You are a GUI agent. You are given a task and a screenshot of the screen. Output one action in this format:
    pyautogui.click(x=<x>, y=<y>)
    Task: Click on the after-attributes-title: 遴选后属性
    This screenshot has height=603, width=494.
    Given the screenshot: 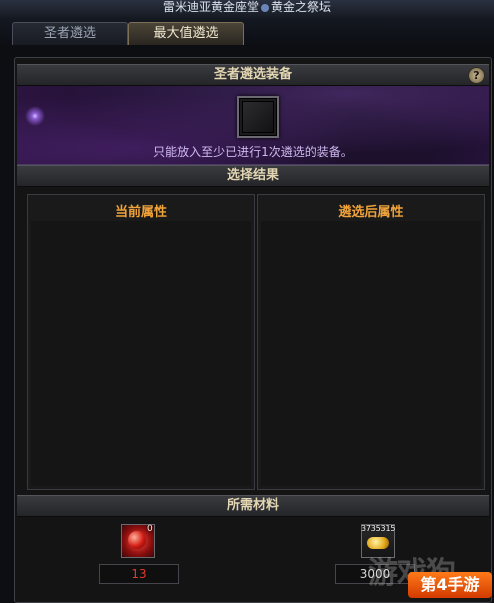 What is the action you would take?
    pyautogui.click(x=371, y=212)
    